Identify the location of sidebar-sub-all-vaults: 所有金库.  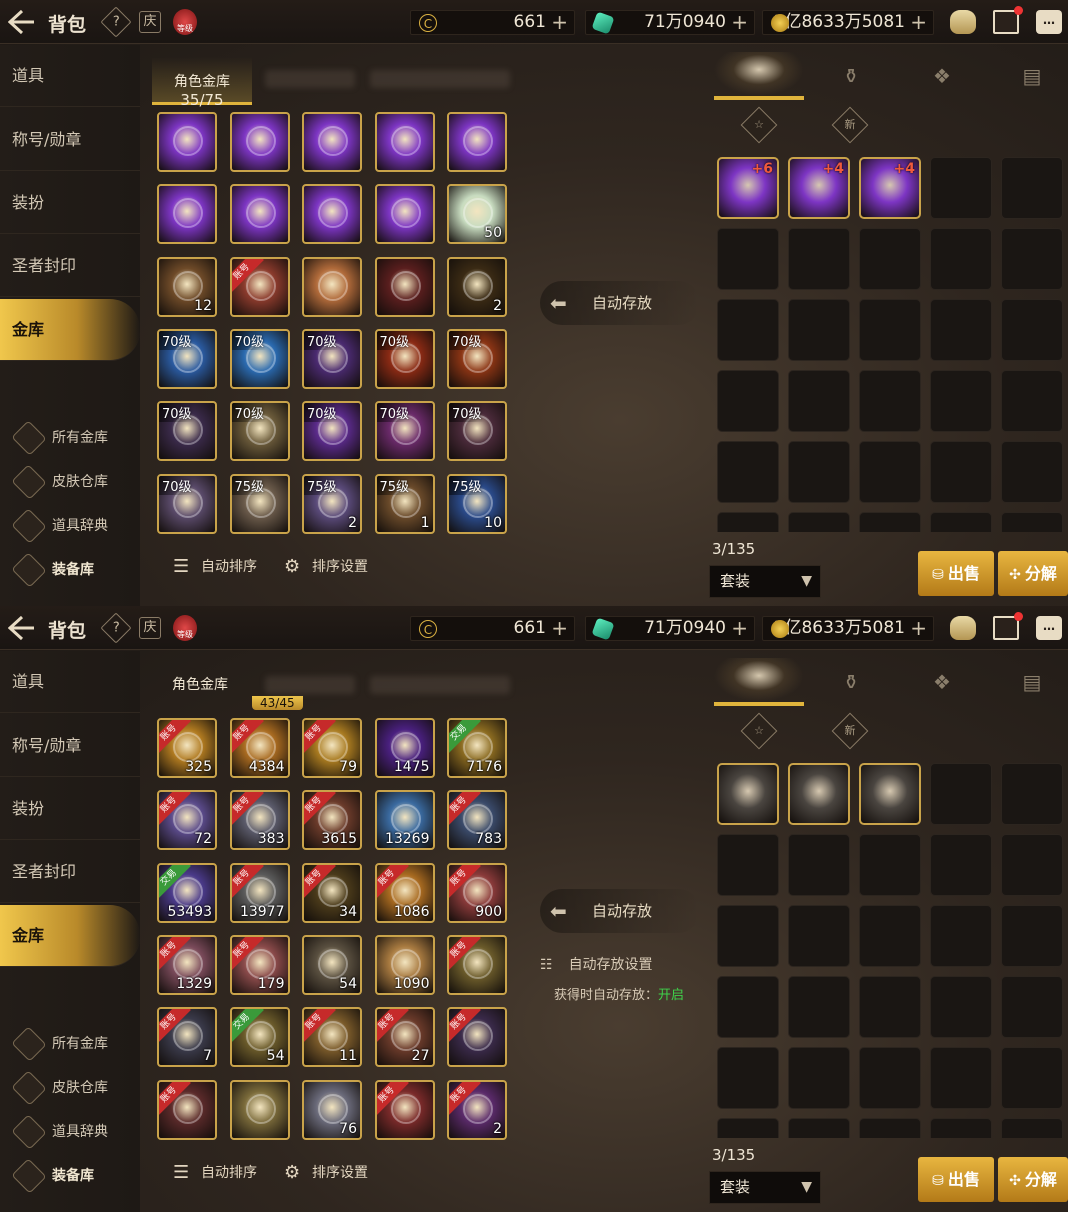
(75, 1044).